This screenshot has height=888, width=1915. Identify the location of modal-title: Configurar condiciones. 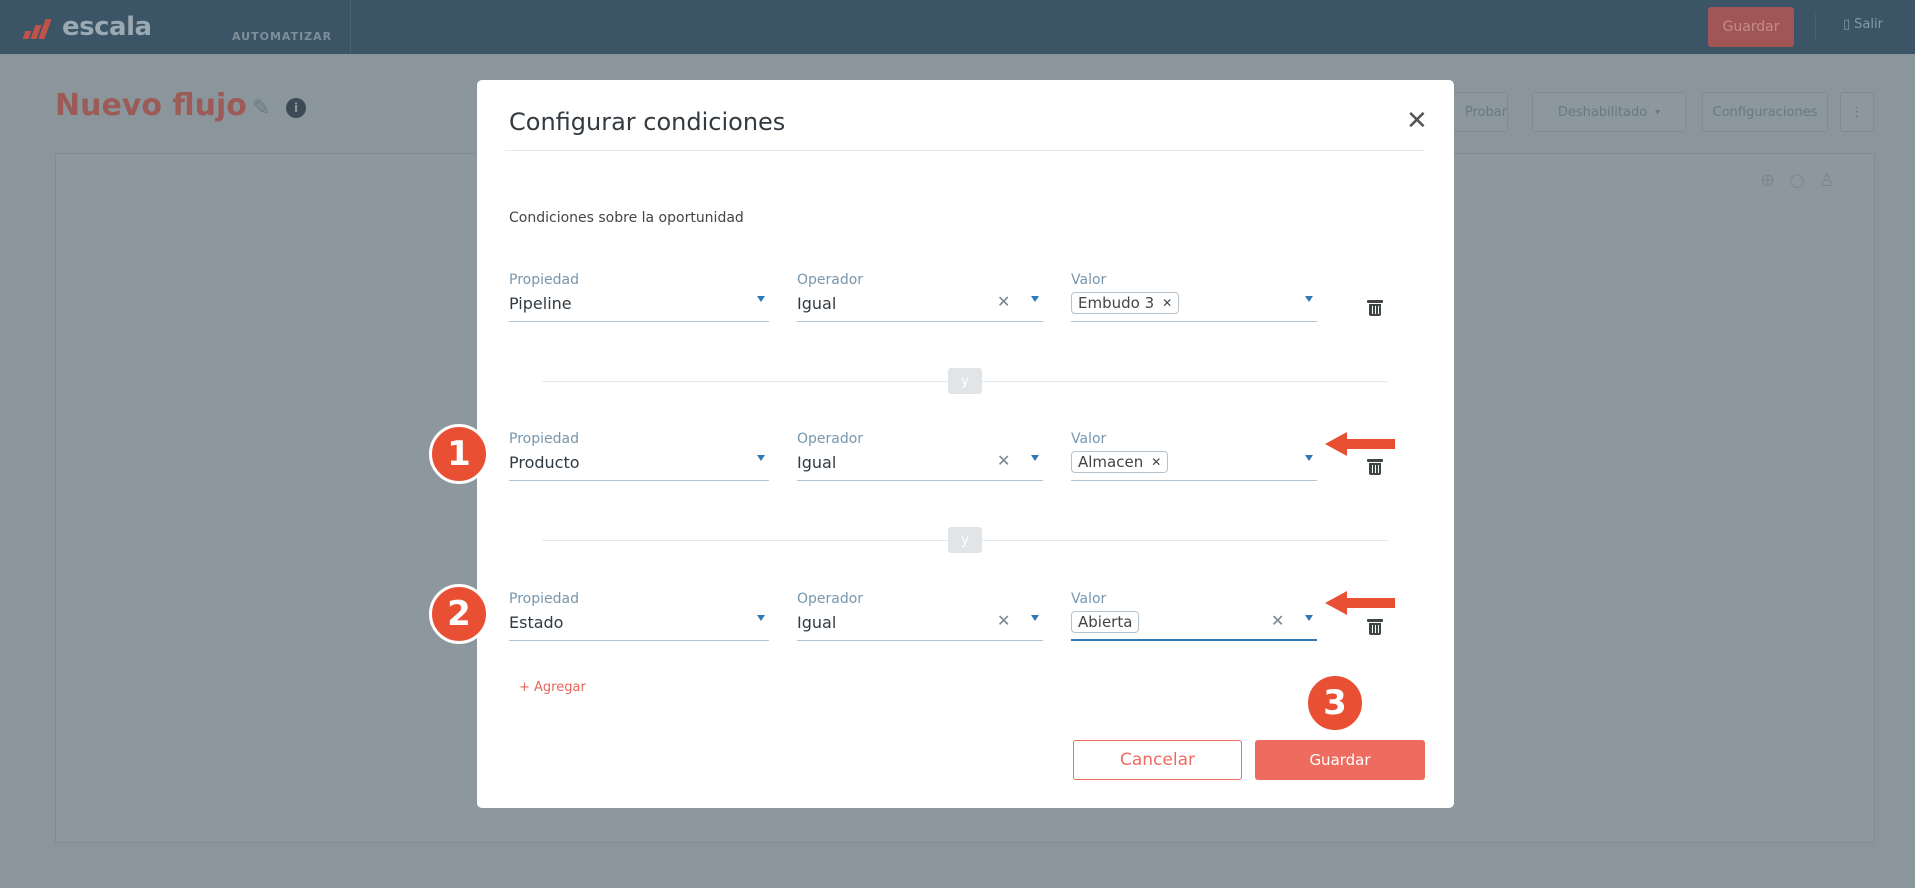
(647, 122).